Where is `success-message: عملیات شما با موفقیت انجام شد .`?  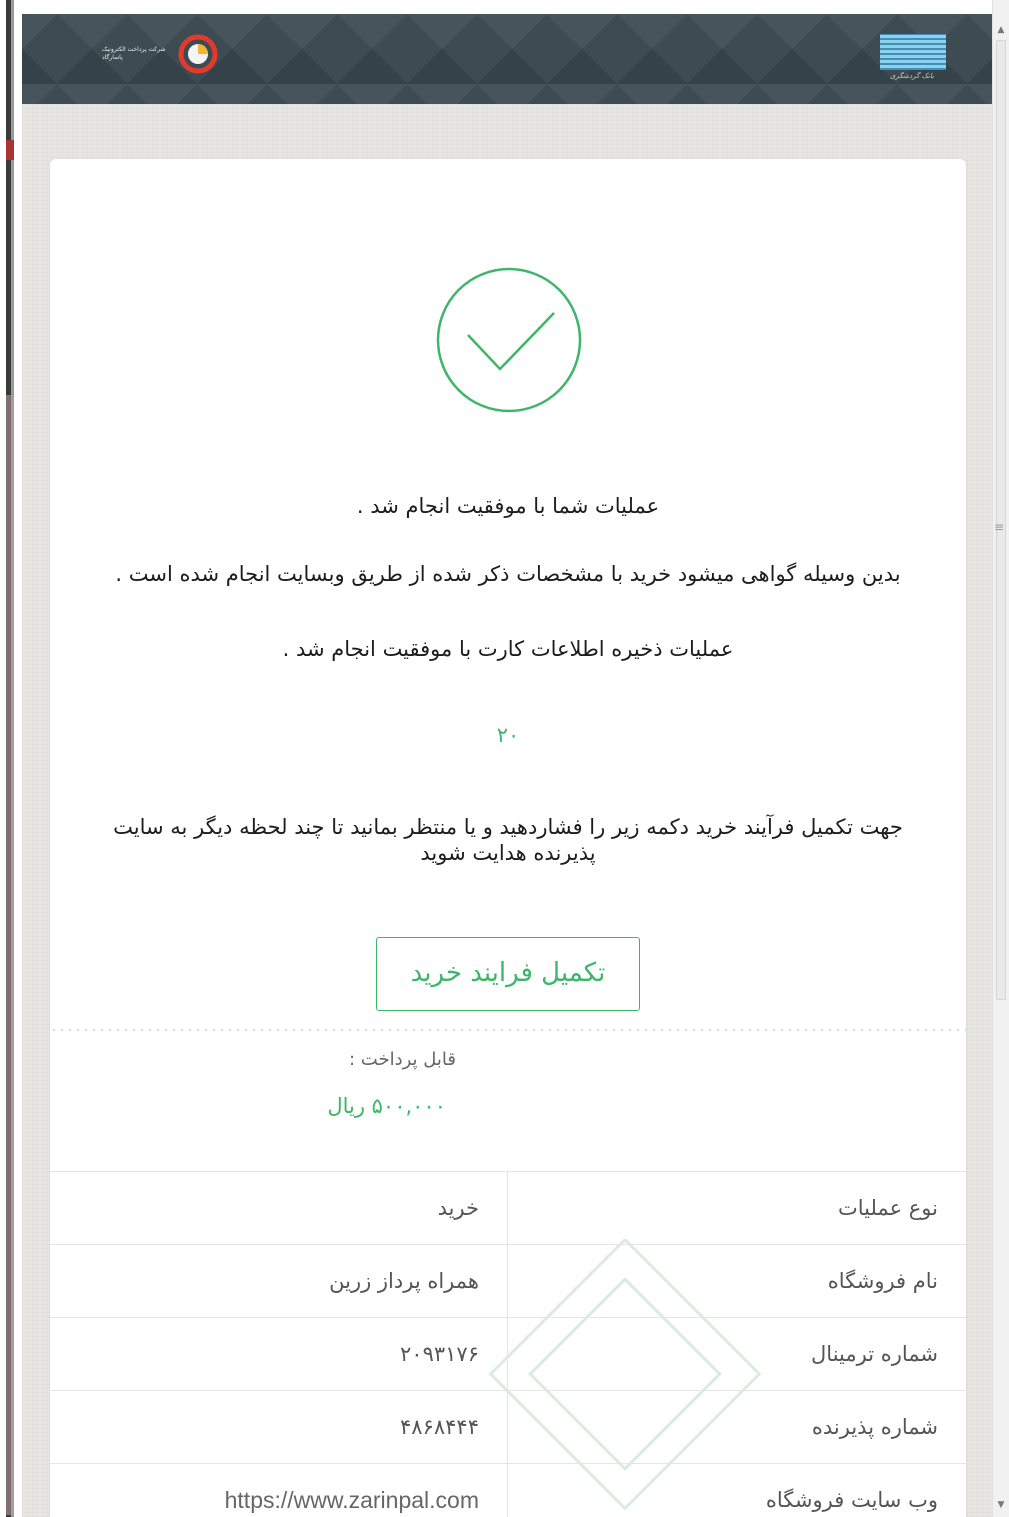 success-message: عملیات شما با موفقیت انجام شد . is located at coordinates (508, 506).